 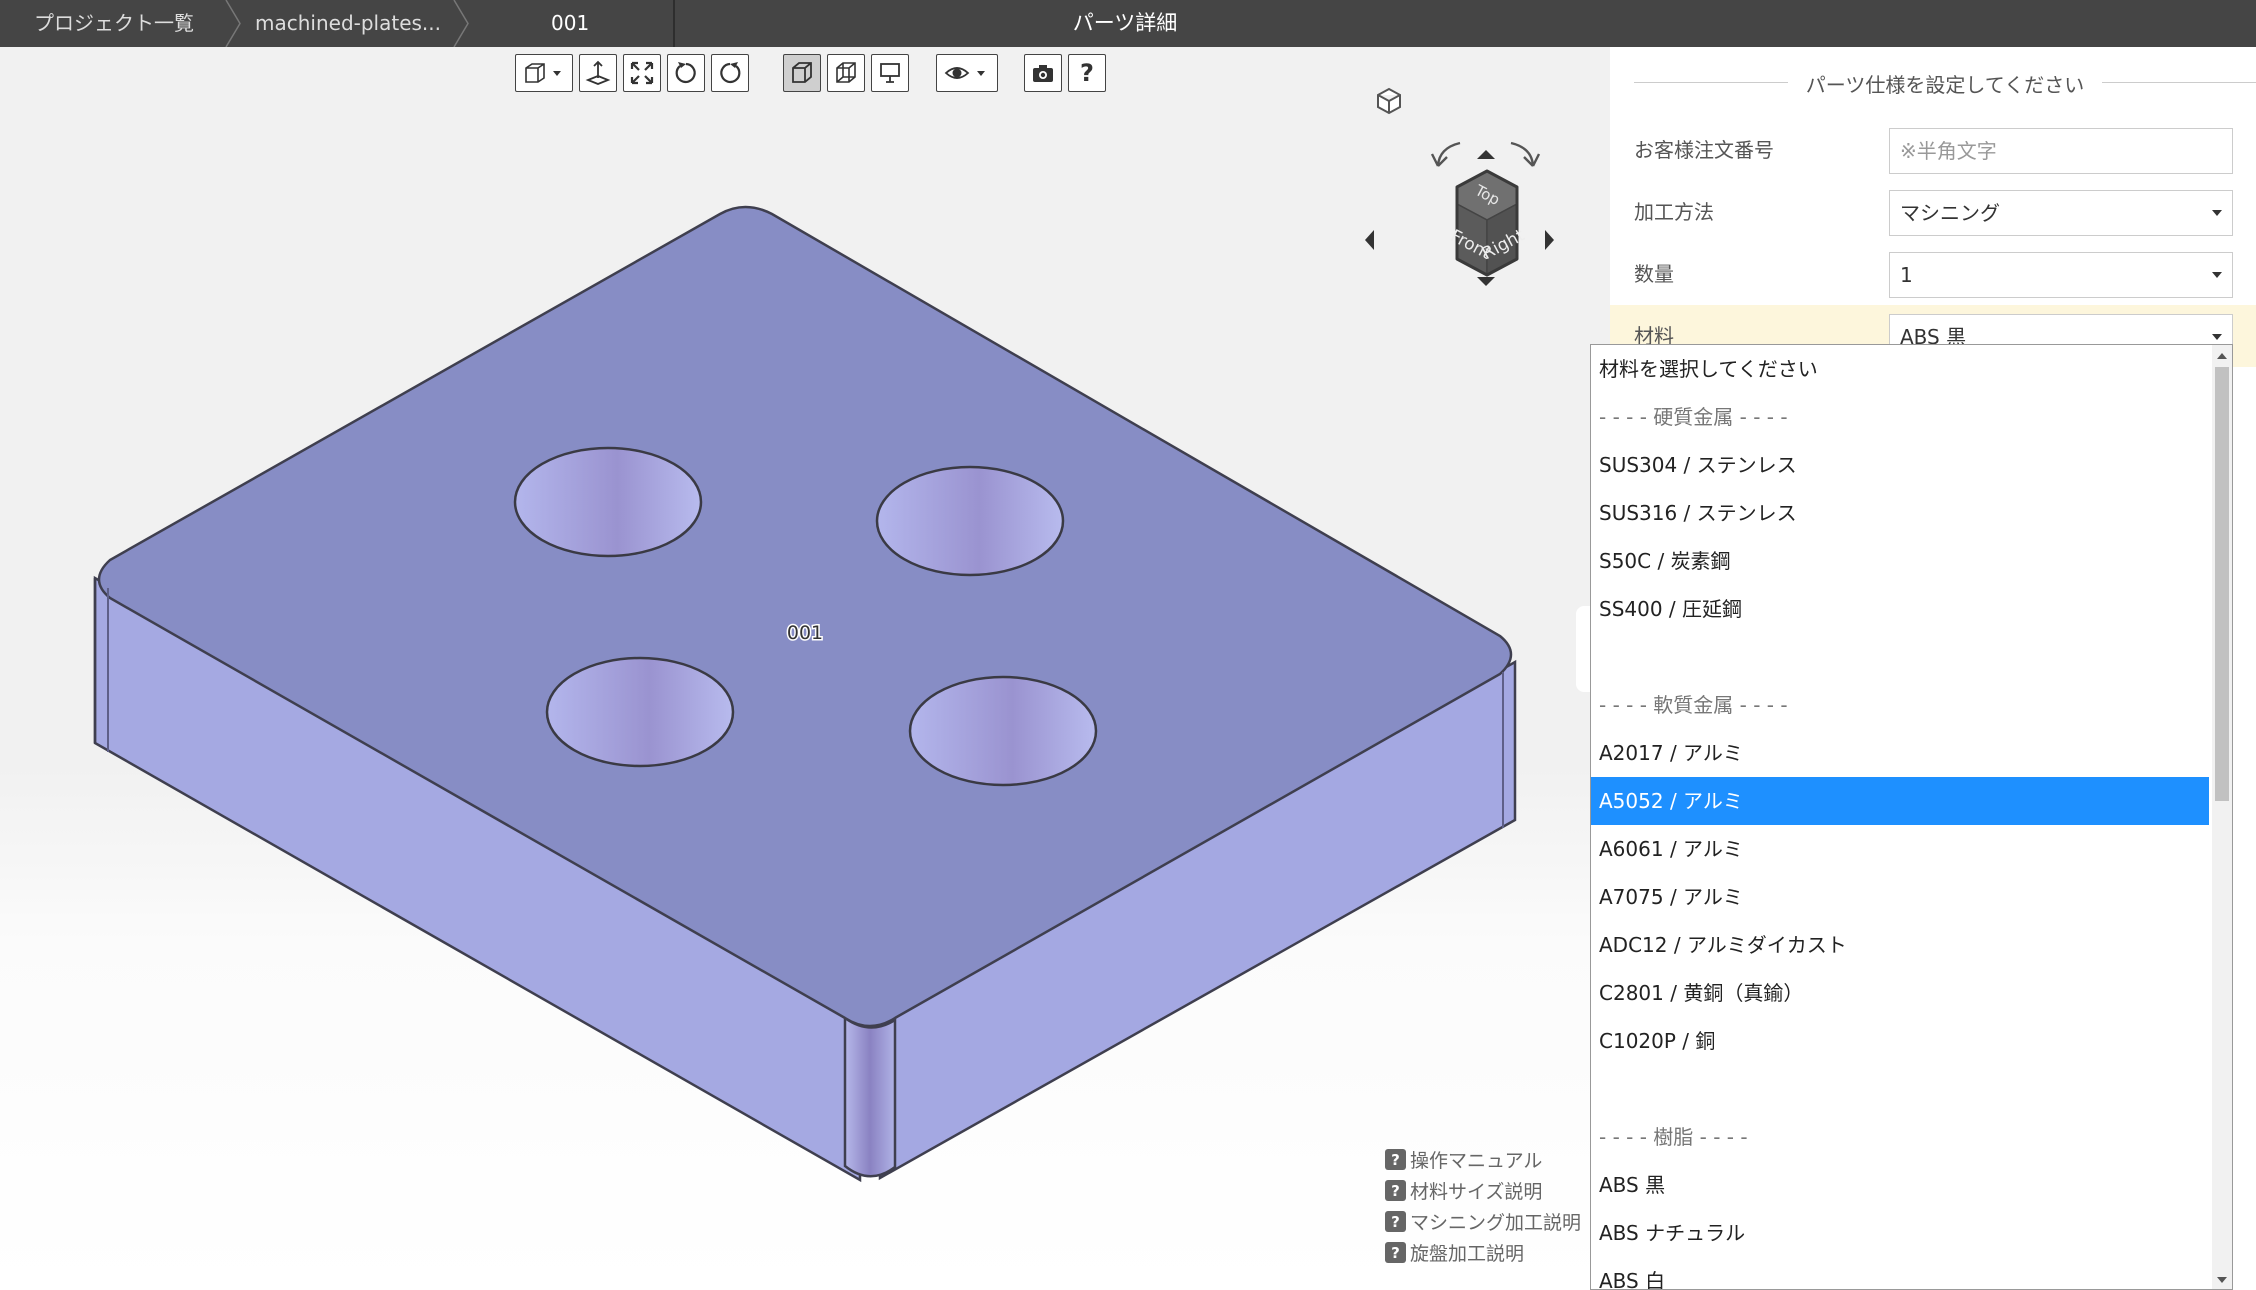 What do you see at coordinates (1900, 801) in the screenshot?
I see `dropdown-option: A5052 / アルミ` at bounding box center [1900, 801].